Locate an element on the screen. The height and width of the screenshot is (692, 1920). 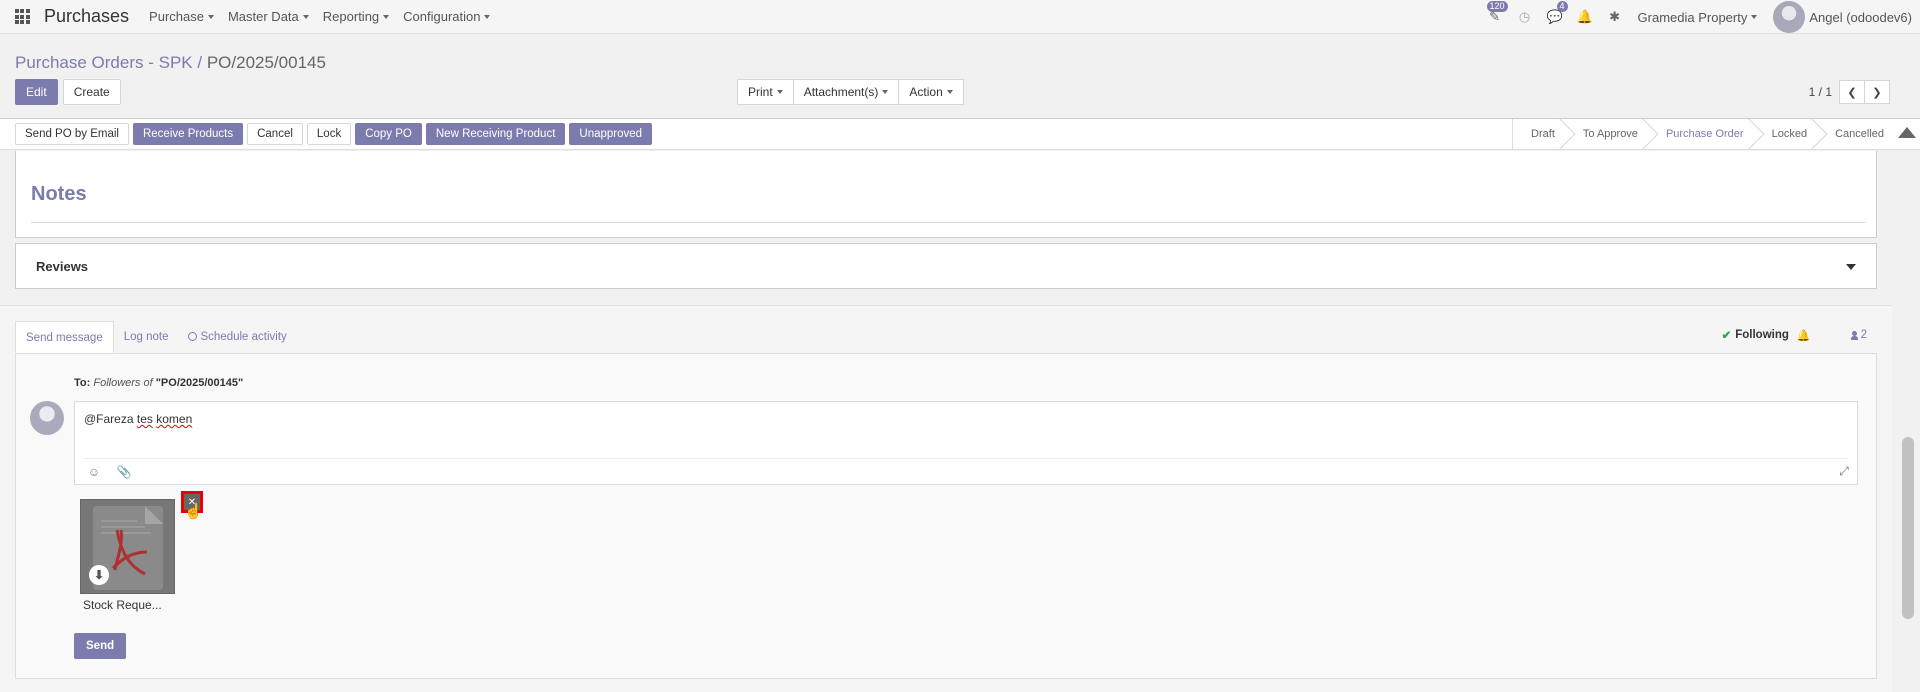
followers-button: 2 is located at coordinates (1858, 335).